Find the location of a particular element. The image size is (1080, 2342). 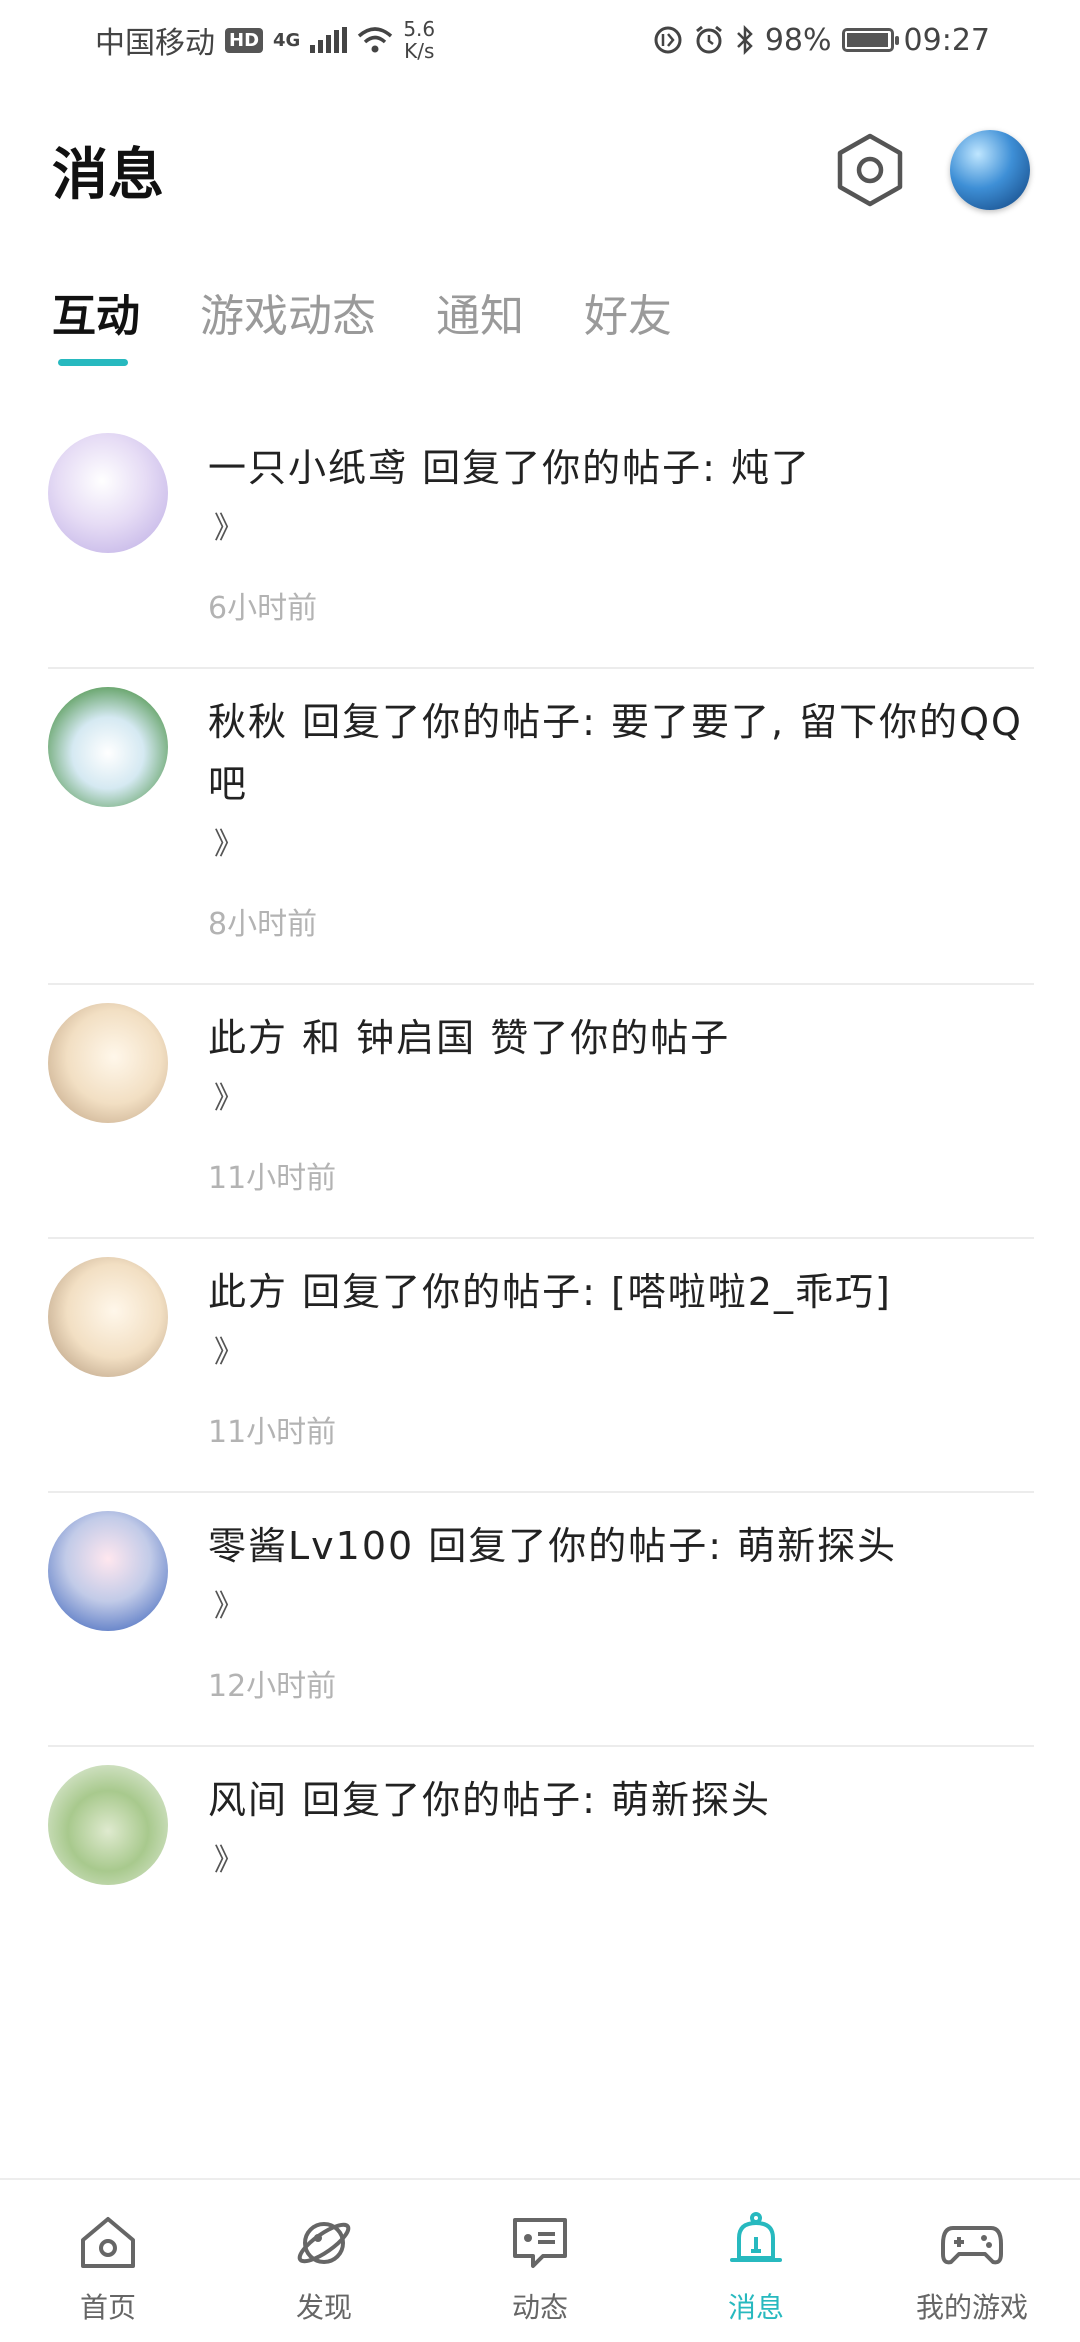

carrier-name: 中国移动 is located at coordinates (155, 43).